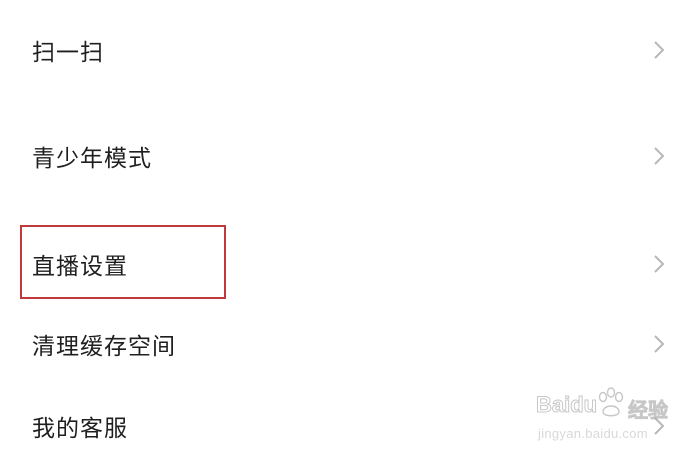  I want to click on settings-item-scan: 扫一扫, so click(350, 50).